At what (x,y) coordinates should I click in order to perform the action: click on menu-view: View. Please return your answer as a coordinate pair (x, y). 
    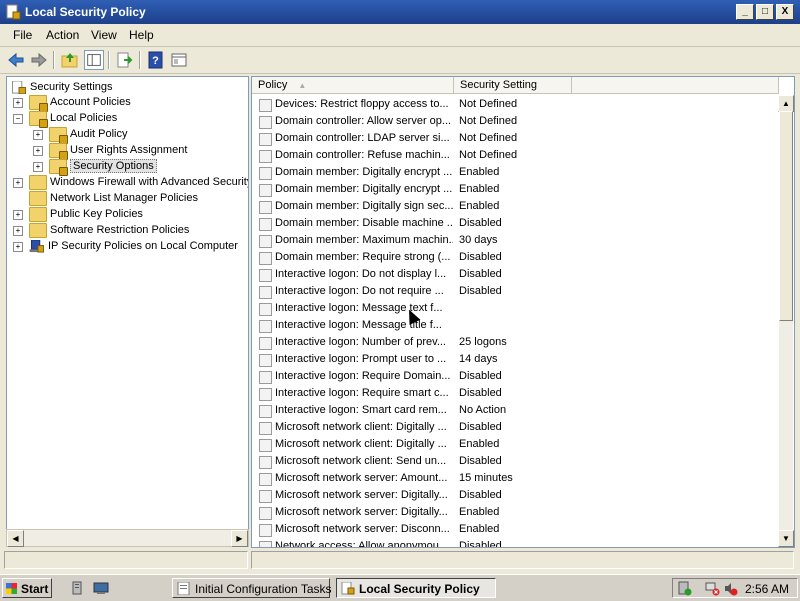
    Looking at the image, I should click on (104, 35).